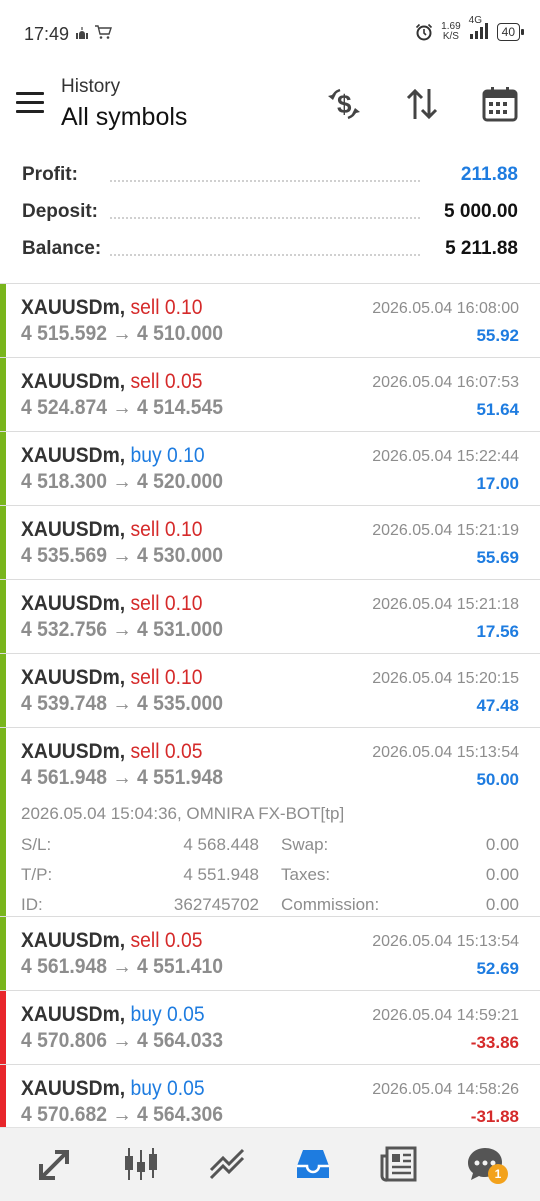 The height and width of the screenshot is (1201, 540). What do you see at coordinates (36, 844) in the screenshot?
I see `detail-key: S/L:` at bounding box center [36, 844].